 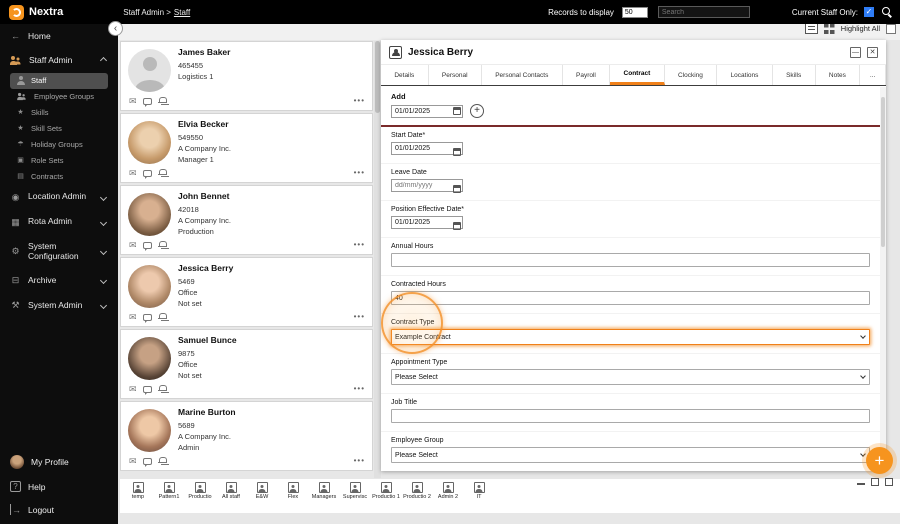 What do you see at coordinates (875, 482) in the screenshot?
I see `restore-window-icon` at bounding box center [875, 482].